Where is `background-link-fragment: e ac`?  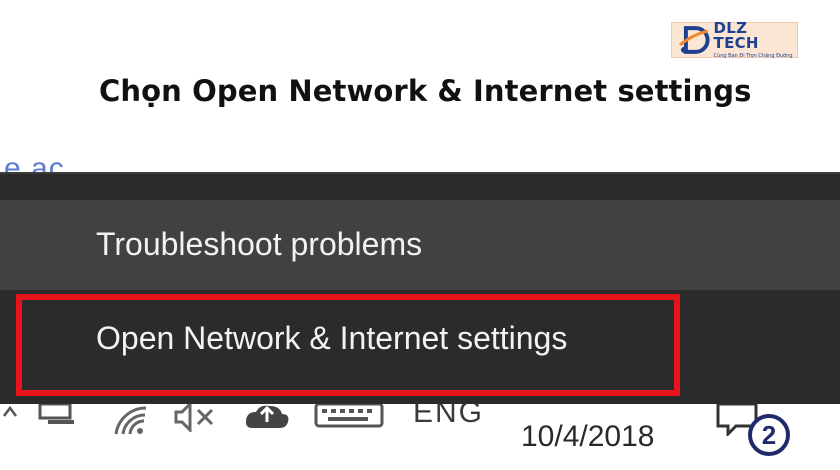
background-link-fragment: e ac is located at coordinates (55, 161).